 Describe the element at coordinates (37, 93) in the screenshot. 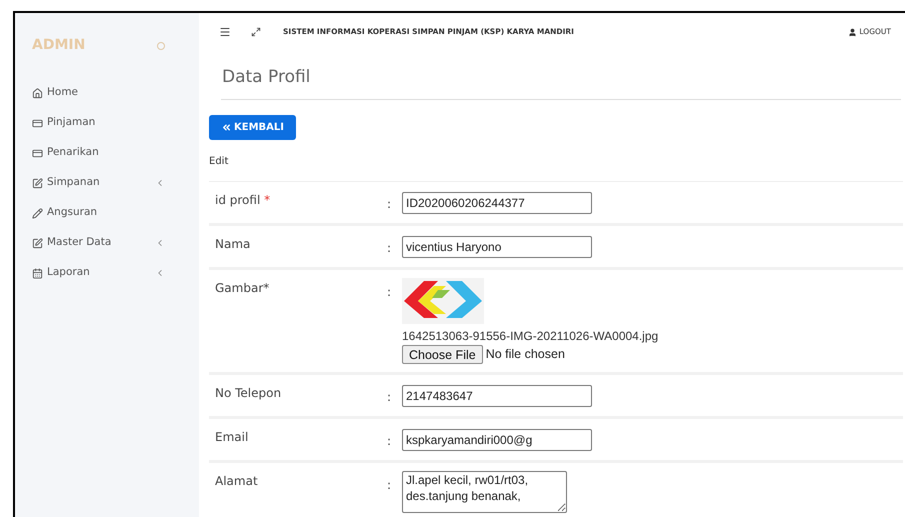

I see `home-icon` at that location.